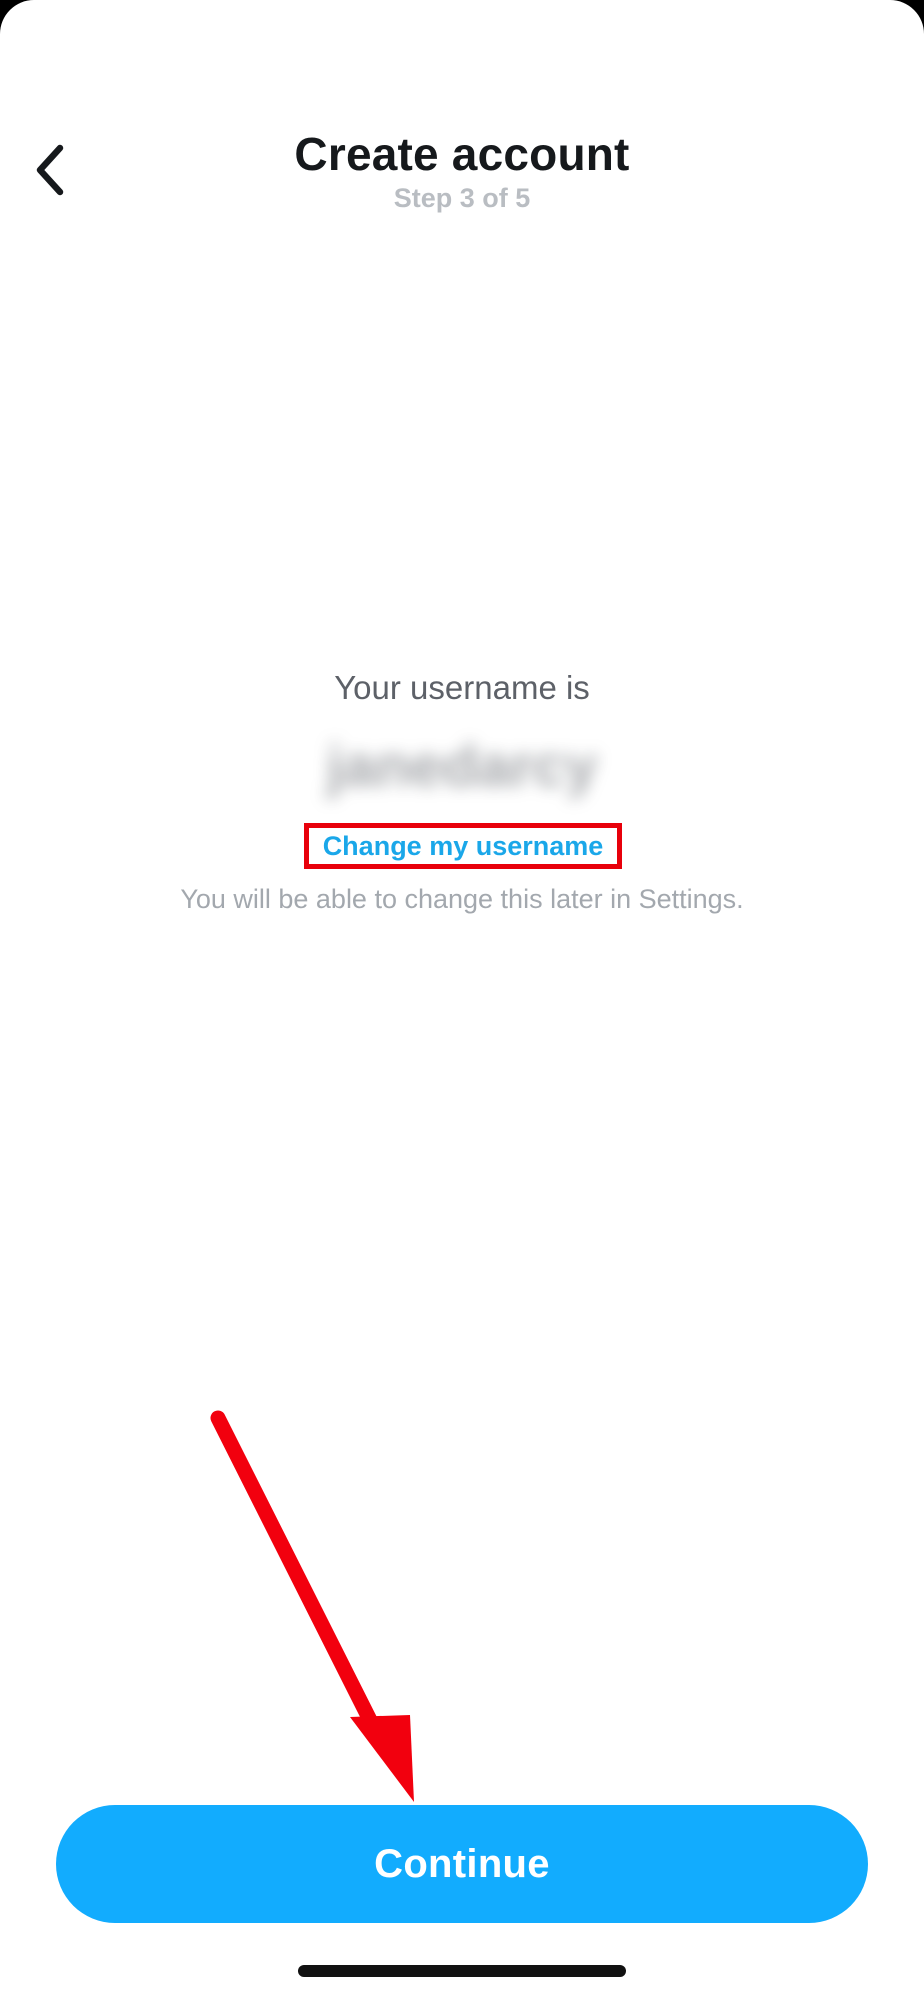 This screenshot has height=1999, width=924. I want to click on step-indicator: Step 3 of 5, so click(462, 198).